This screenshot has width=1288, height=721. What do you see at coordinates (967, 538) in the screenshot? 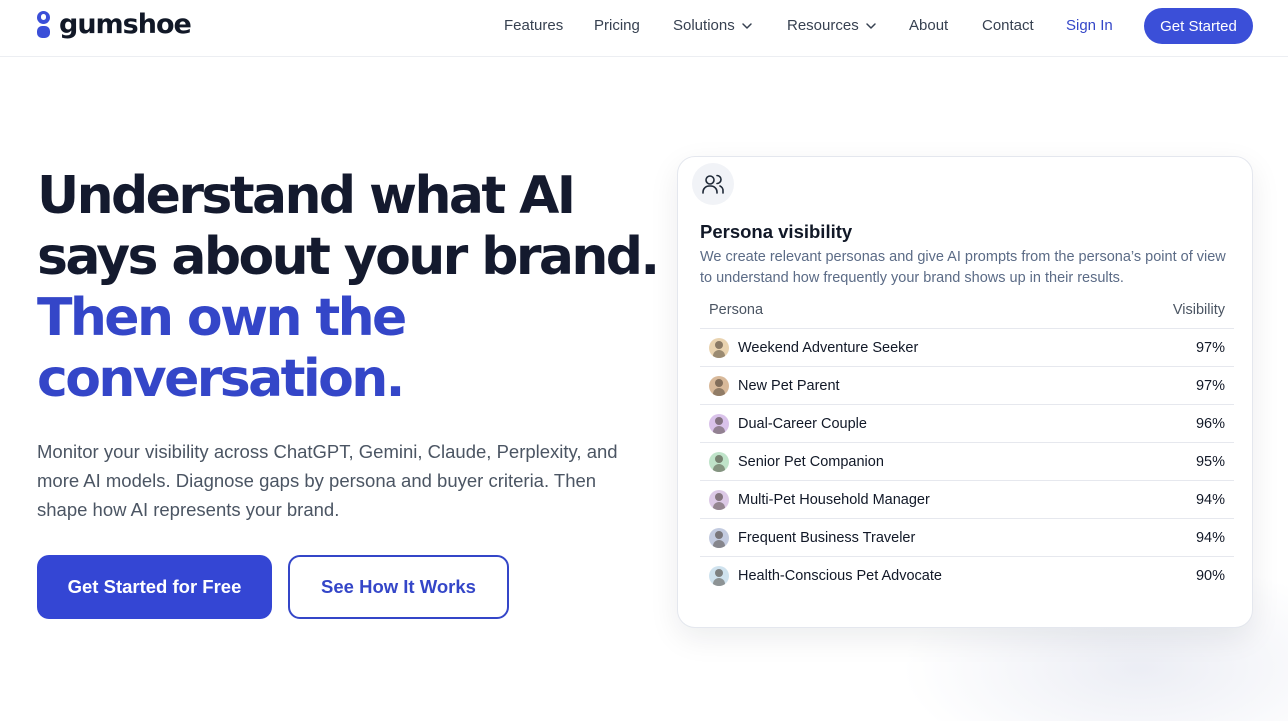
I see `table-row: Frequent Business Traveler 94%` at bounding box center [967, 538].